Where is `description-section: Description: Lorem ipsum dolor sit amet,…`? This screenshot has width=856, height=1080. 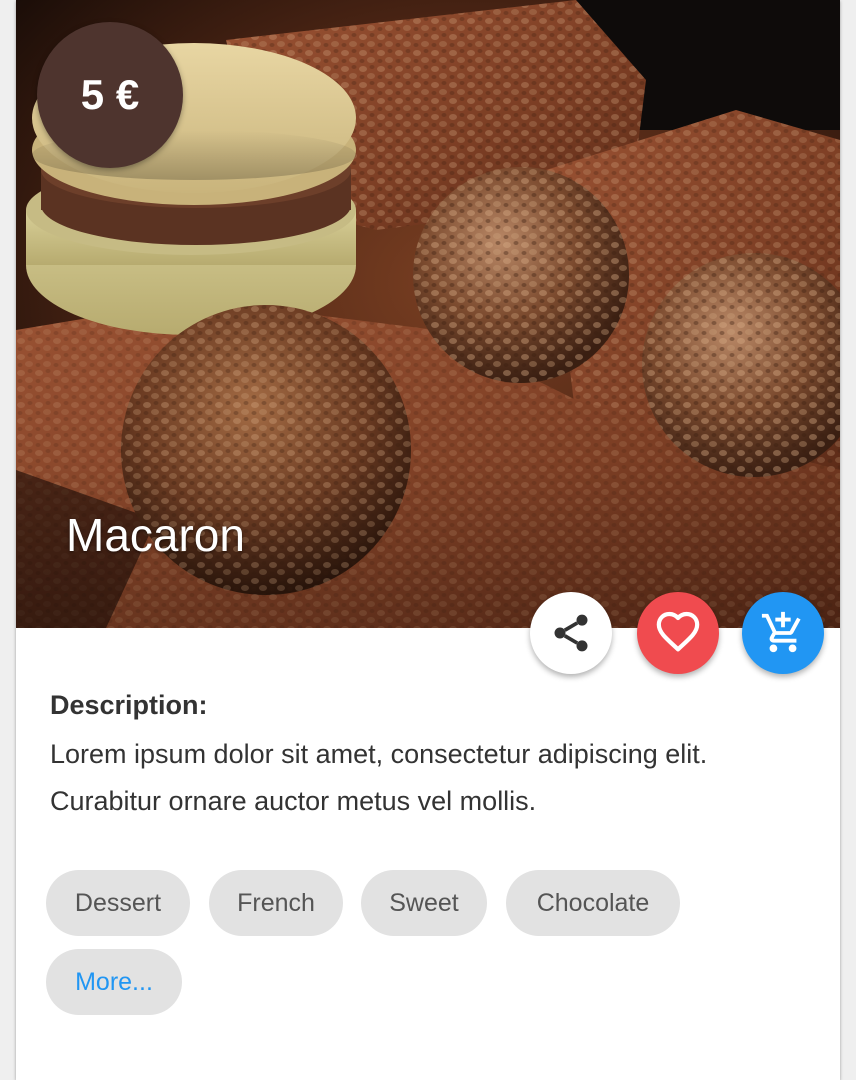
description-section: Description: Lorem ipsum dolor sit amet,… is located at coordinates (430, 757).